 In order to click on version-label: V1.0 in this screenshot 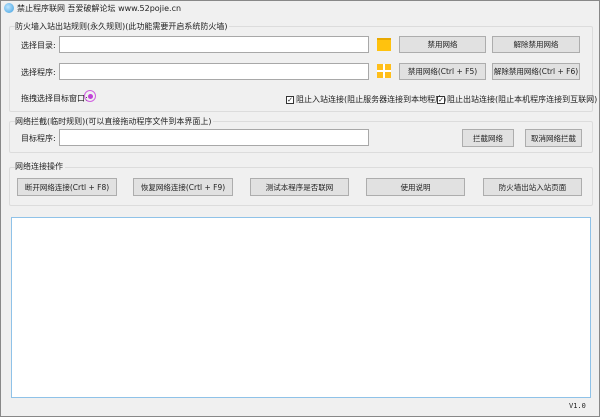, I will do `click(577, 406)`.